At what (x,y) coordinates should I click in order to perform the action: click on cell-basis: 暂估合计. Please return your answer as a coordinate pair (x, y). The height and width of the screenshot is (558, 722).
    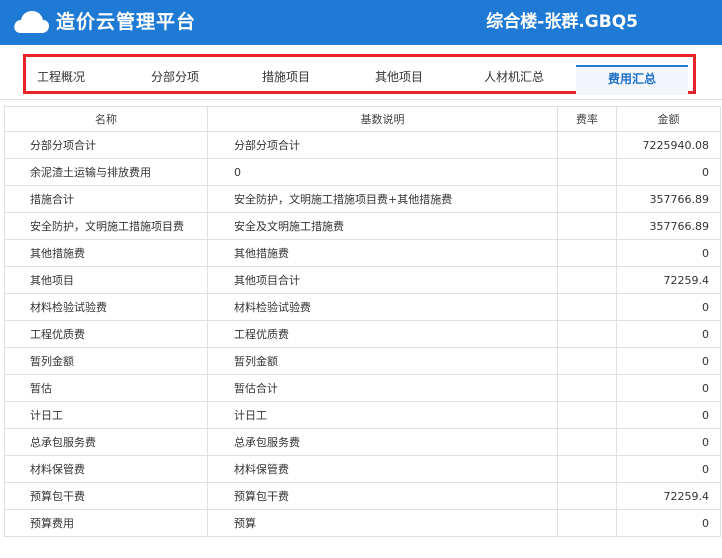
    Looking at the image, I should click on (382, 388).